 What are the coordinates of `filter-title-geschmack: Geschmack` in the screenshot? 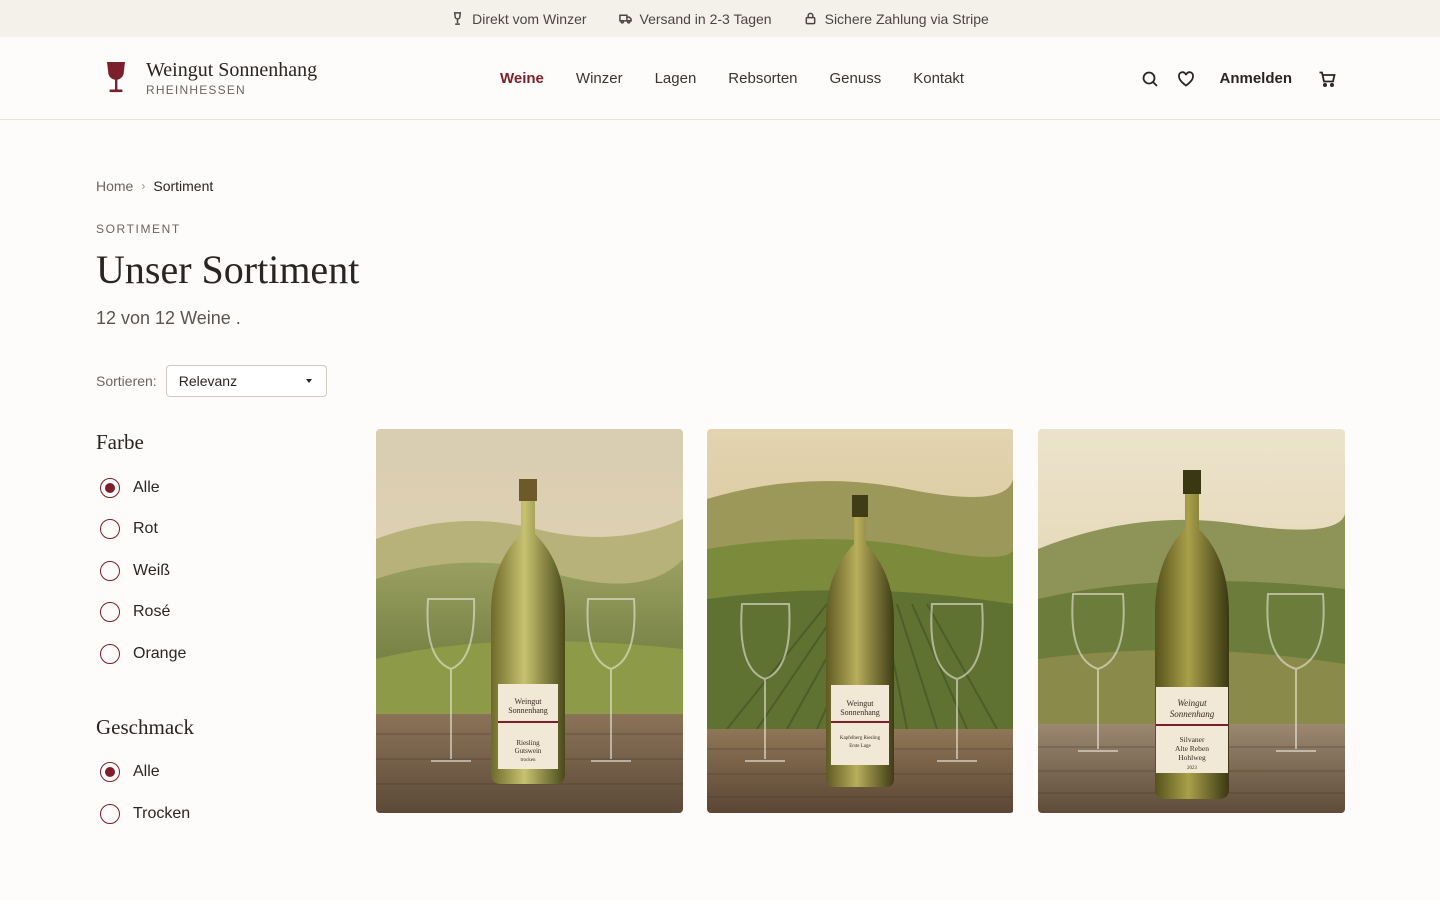 It's located at (145, 726).